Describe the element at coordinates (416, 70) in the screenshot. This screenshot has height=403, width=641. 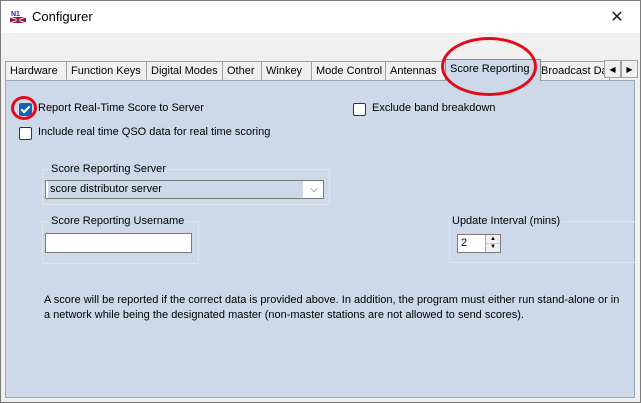
I see `tab-antennas: Antennas` at that location.